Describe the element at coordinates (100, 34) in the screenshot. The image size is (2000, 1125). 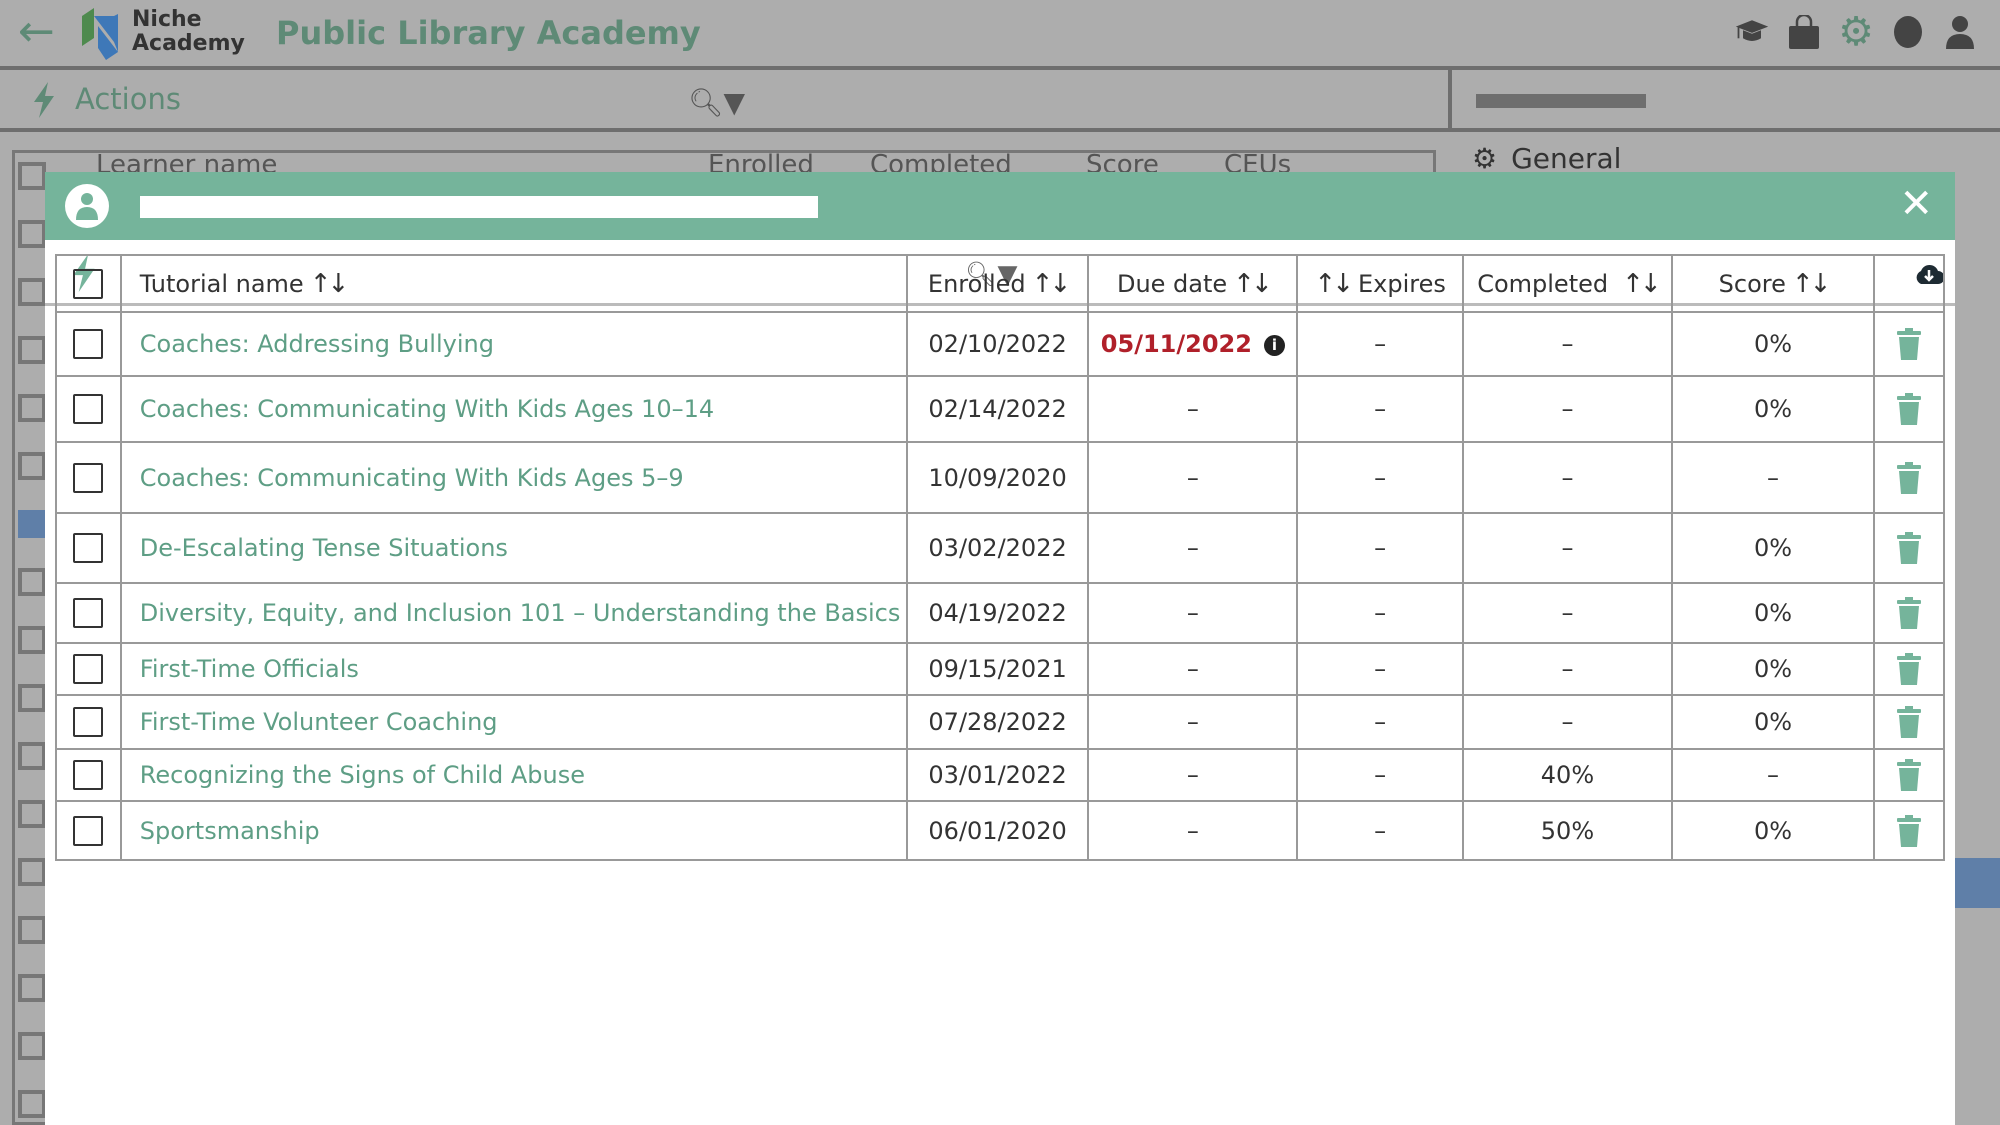
I see `niche-academy-logo` at that location.